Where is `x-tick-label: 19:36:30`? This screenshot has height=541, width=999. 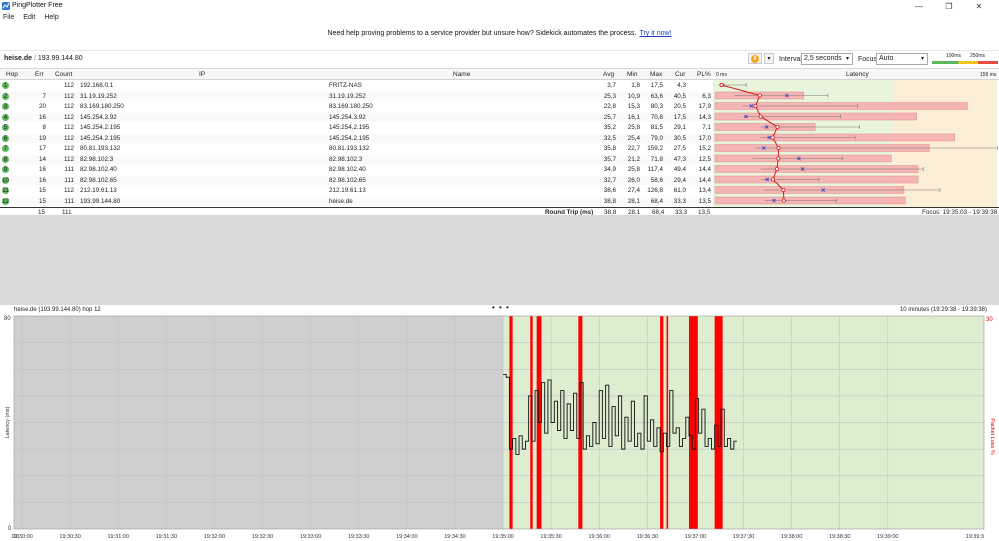
x-tick-label: 19:36:30 is located at coordinates (647, 537).